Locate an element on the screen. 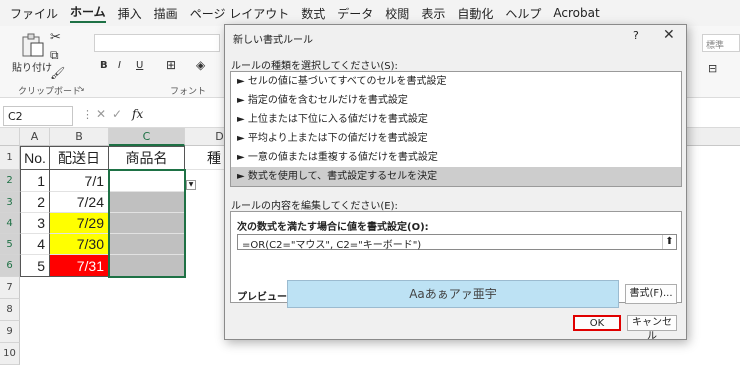 The width and height of the screenshot is (740, 386). row-header-1: 1 is located at coordinates (10, 158).